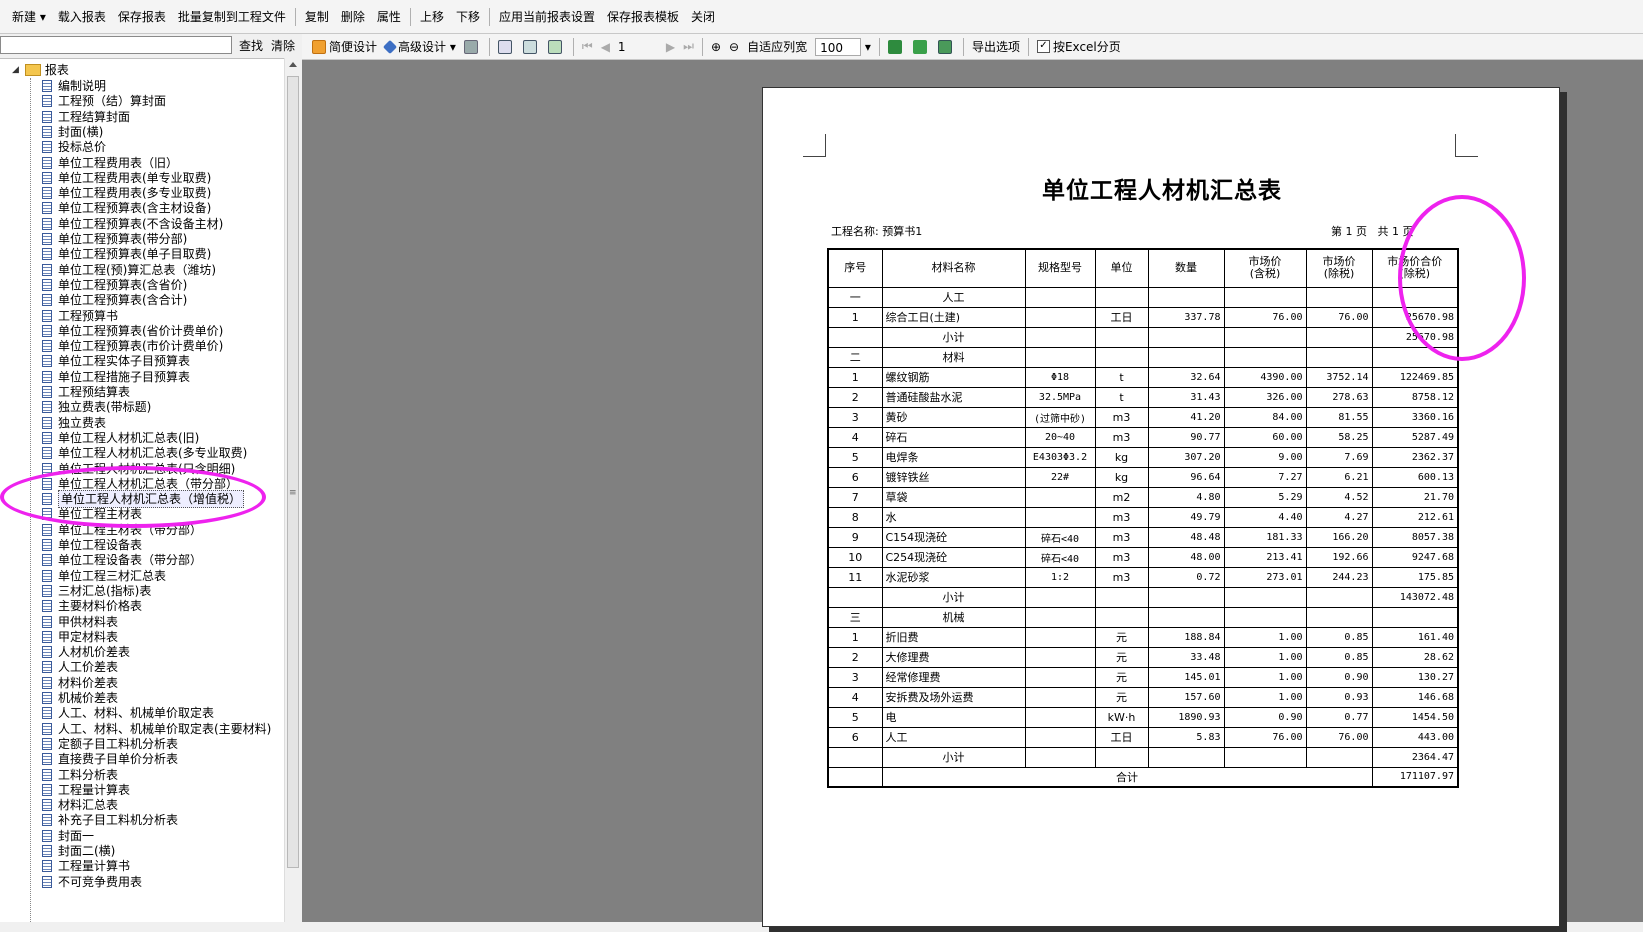 Image resolution: width=1643 pixels, height=932 pixels. What do you see at coordinates (80, 805) in the screenshot?
I see `tree-item: 材料汇总表` at bounding box center [80, 805].